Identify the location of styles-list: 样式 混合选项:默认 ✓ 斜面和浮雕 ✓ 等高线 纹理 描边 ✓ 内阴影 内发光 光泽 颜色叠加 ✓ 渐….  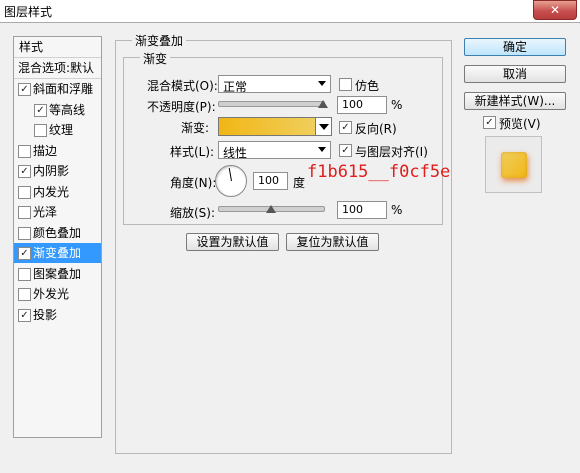
(57, 237).